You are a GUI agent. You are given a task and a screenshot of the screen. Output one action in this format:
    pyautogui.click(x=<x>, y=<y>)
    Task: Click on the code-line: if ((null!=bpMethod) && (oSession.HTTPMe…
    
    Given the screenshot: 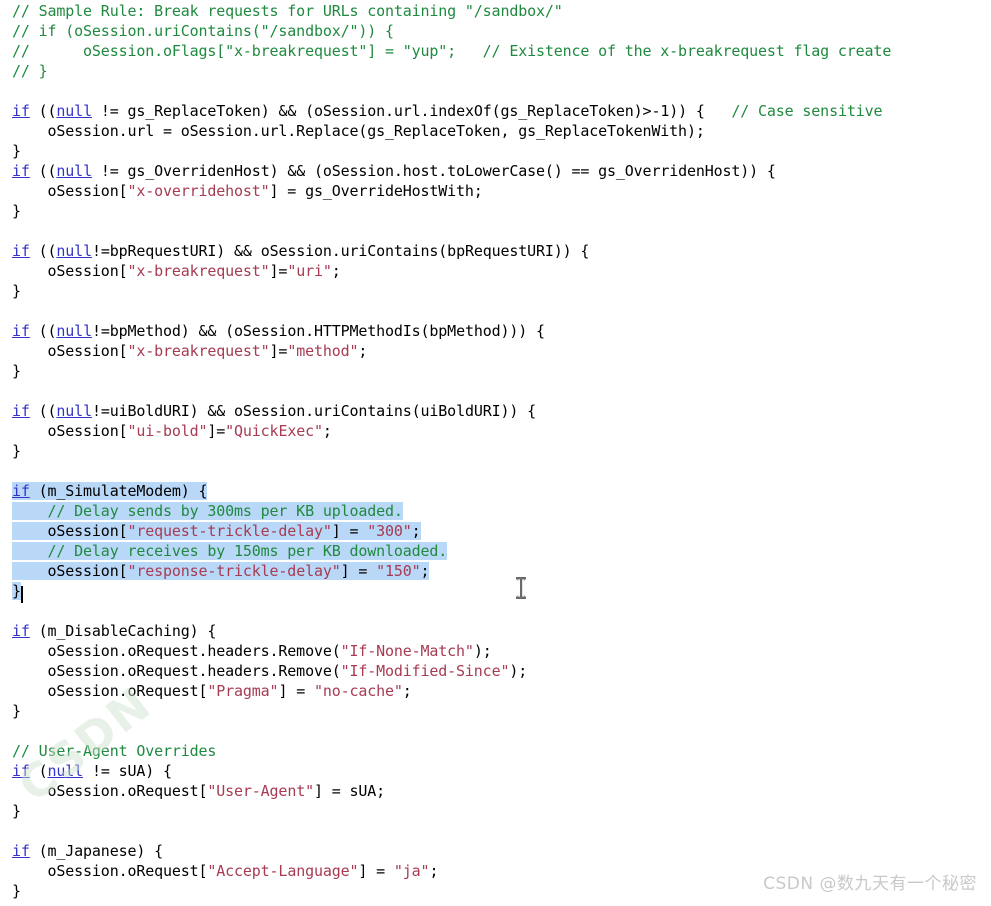 What is the action you would take?
    pyautogui.click(x=495, y=331)
    